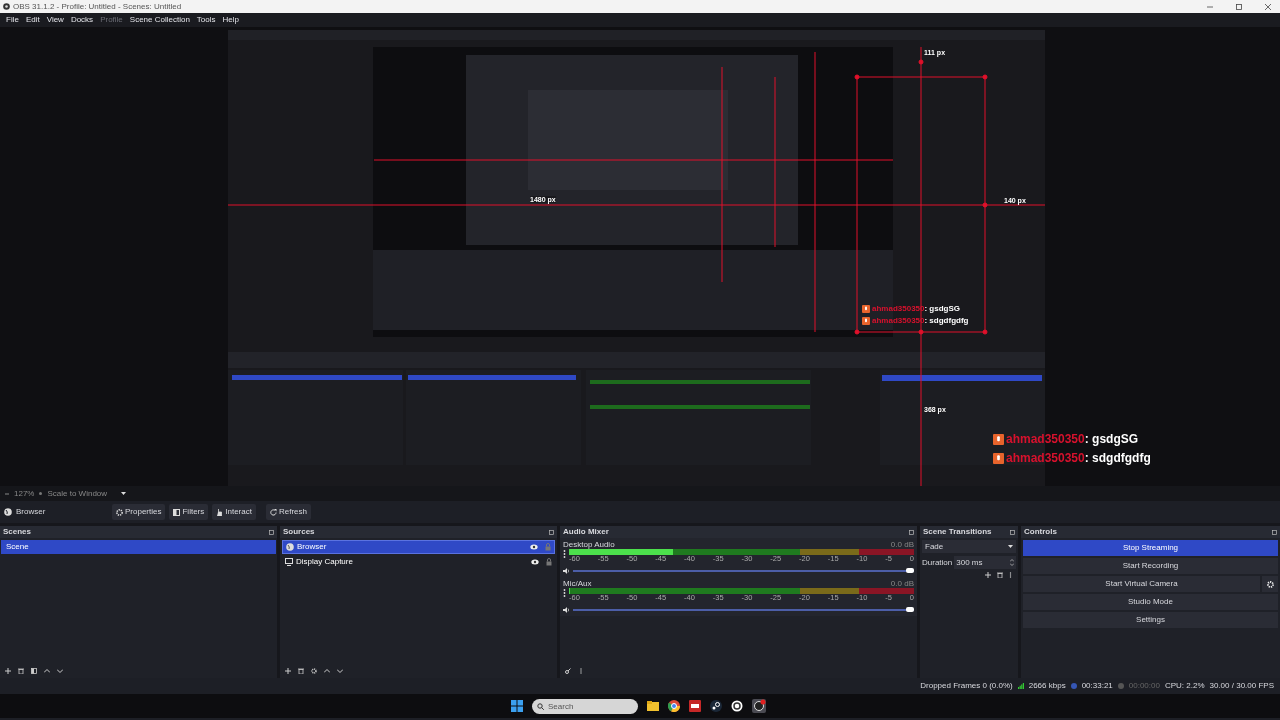 This screenshot has width=1280, height=720. What do you see at coordinates (1268, 6) in the screenshot?
I see `close-icon` at bounding box center [1268, 6].